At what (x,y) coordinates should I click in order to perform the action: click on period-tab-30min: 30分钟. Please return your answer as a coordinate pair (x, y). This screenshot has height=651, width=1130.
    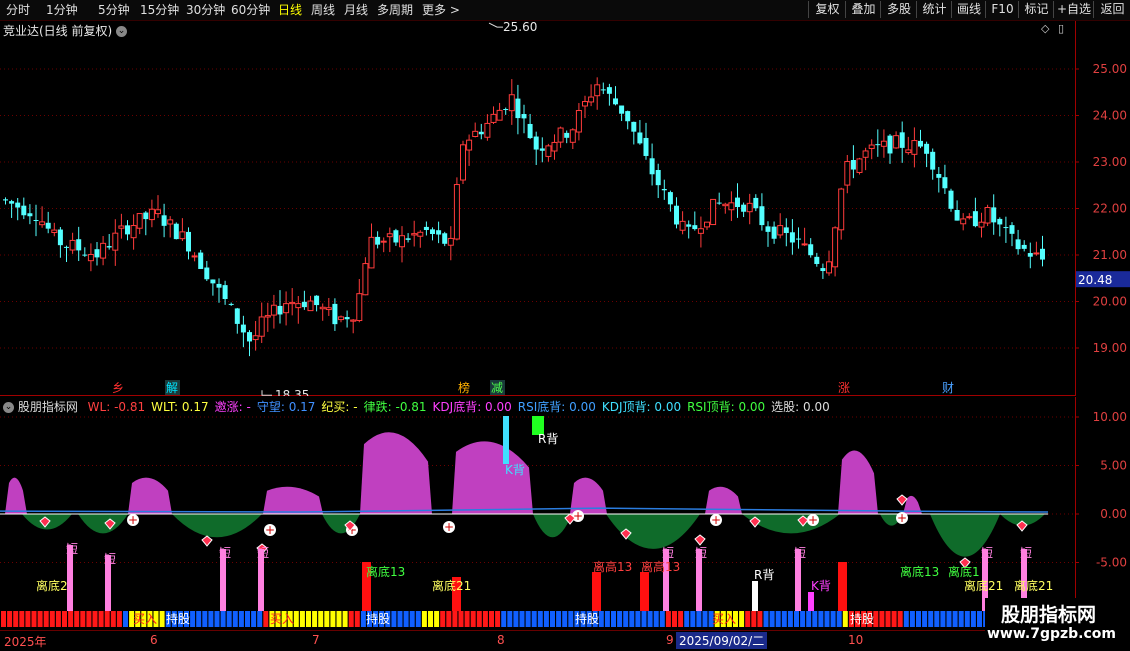
    Looking at the image, I should click on (205, 10).